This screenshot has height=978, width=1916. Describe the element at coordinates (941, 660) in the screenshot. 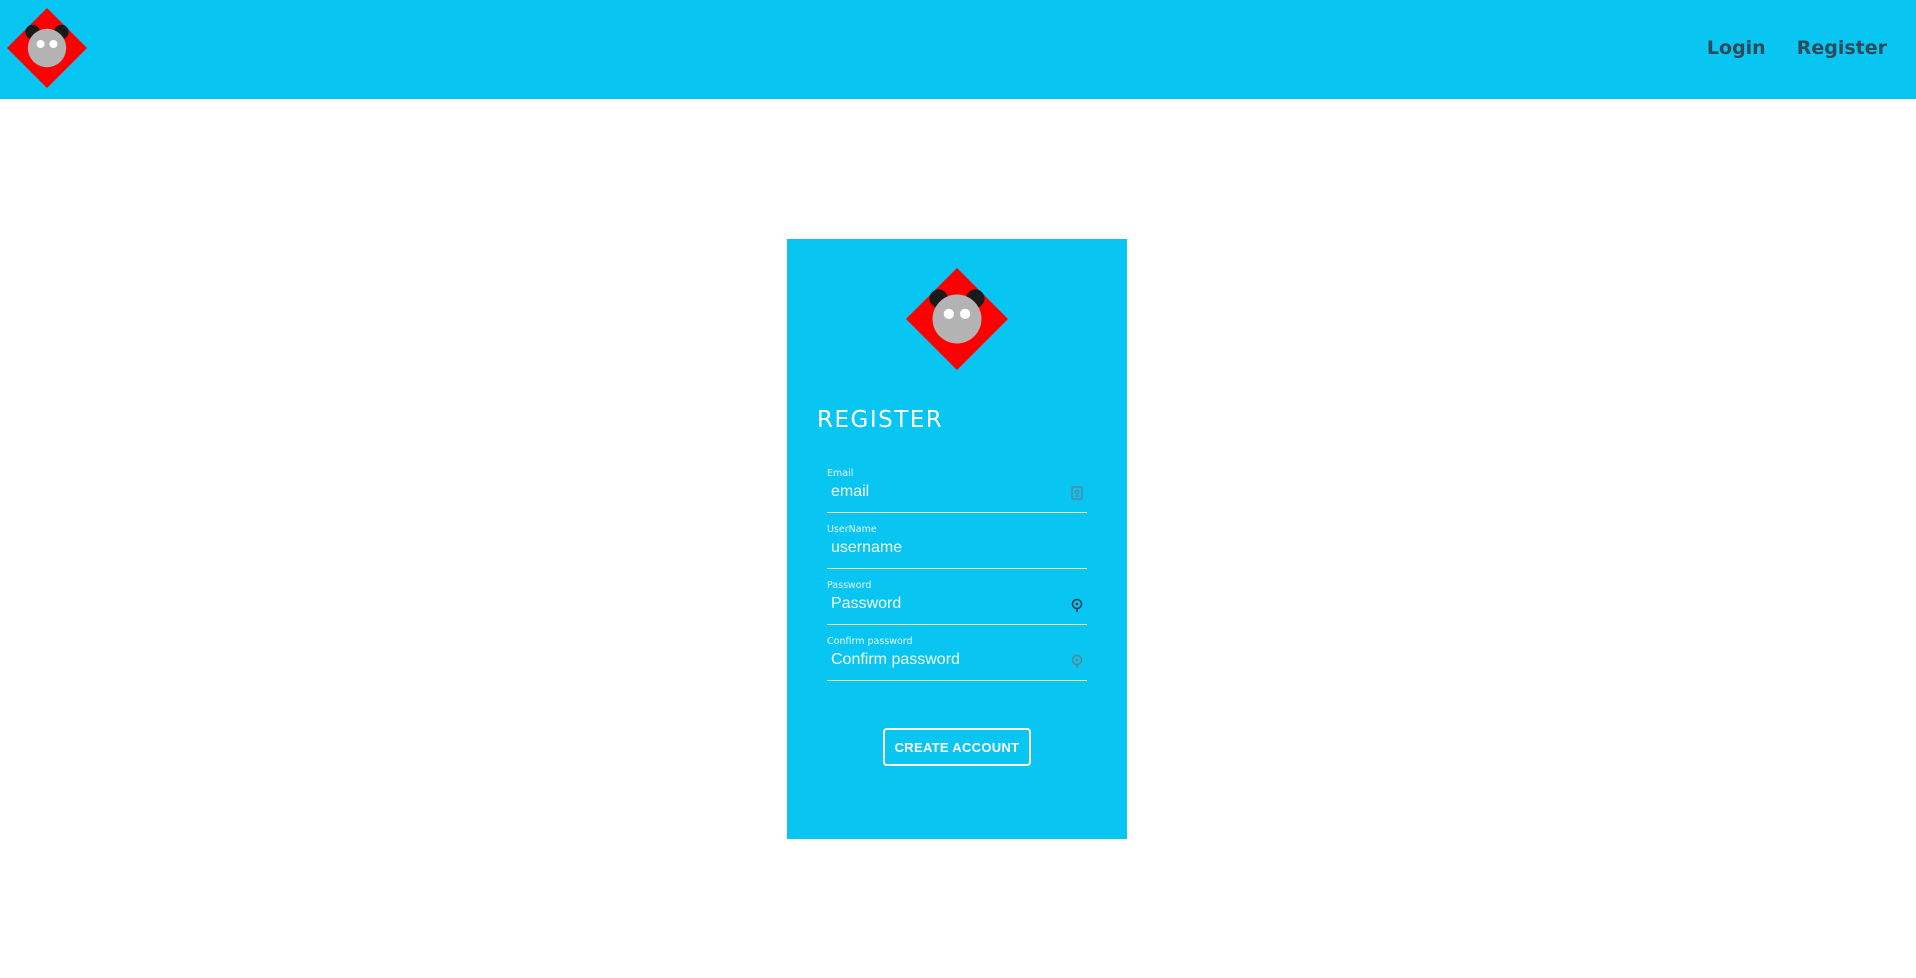

I see `confirm-password-field` at that location.